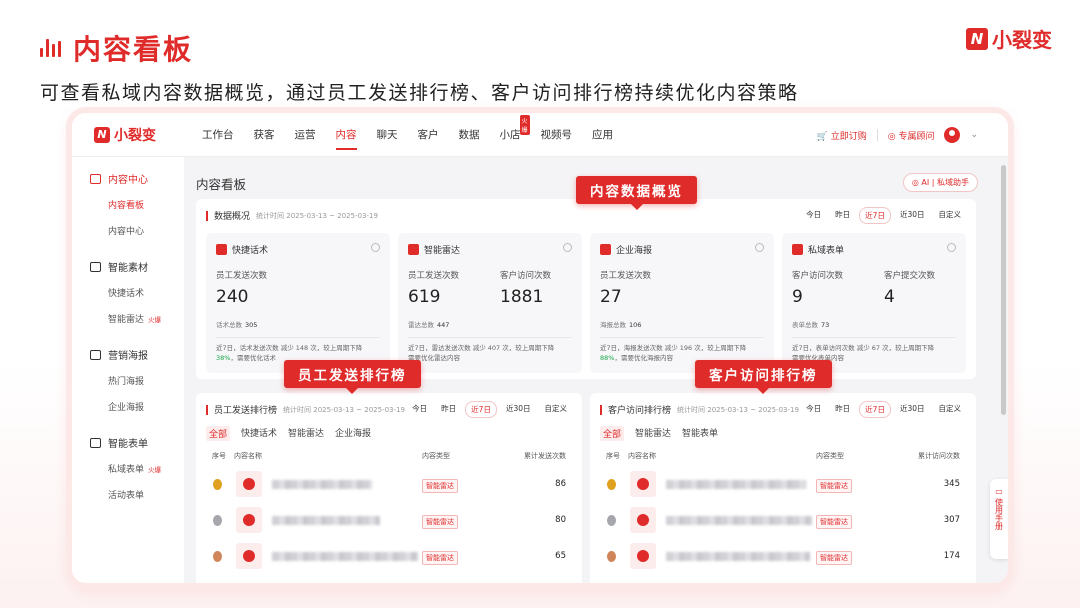 Image resolution: width=1080 pixels, height=608 pixels. Describe the element at coordinates (797, 249) in the screenshot. I see `form-icon` at that location.